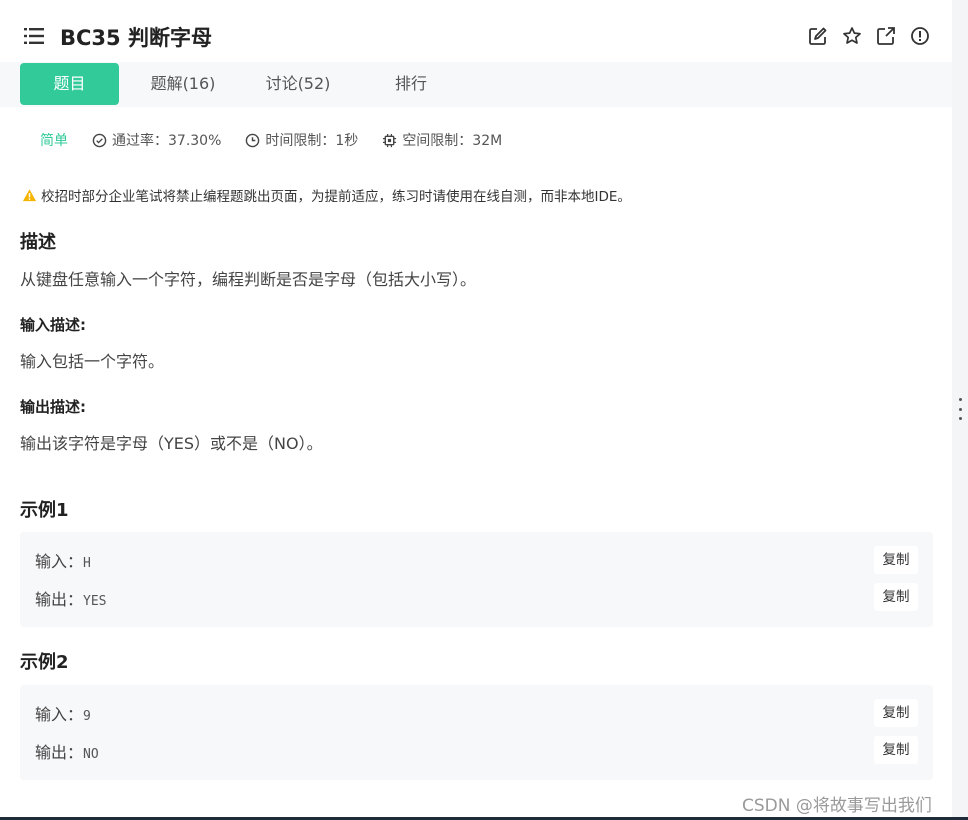 This screenshot has width=968, height=820. I want to click on example-1-output: 输出：YES, so click(71, 598).